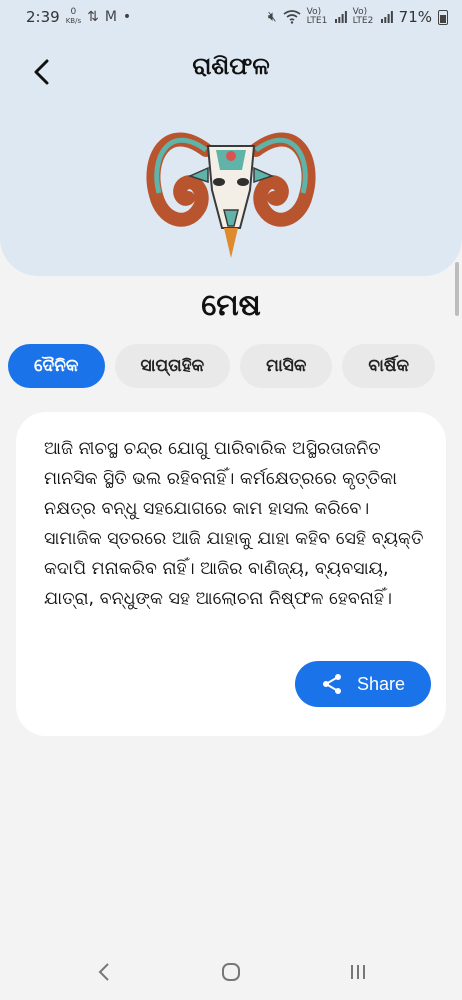  Describe the element at coordinates (43, 17) in the screenshot. I see `status-time: 2:39` at that location.